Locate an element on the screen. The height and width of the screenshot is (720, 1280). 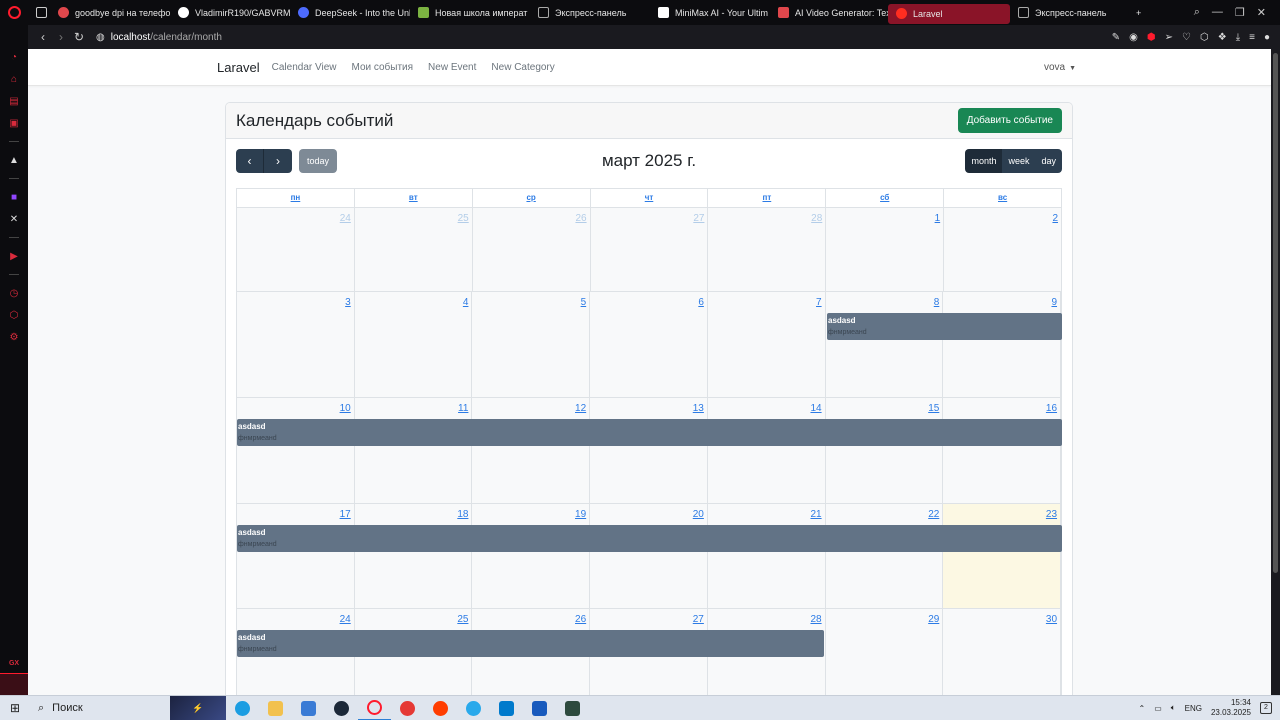
day-number: 29 is located at coordinates (933, 619).